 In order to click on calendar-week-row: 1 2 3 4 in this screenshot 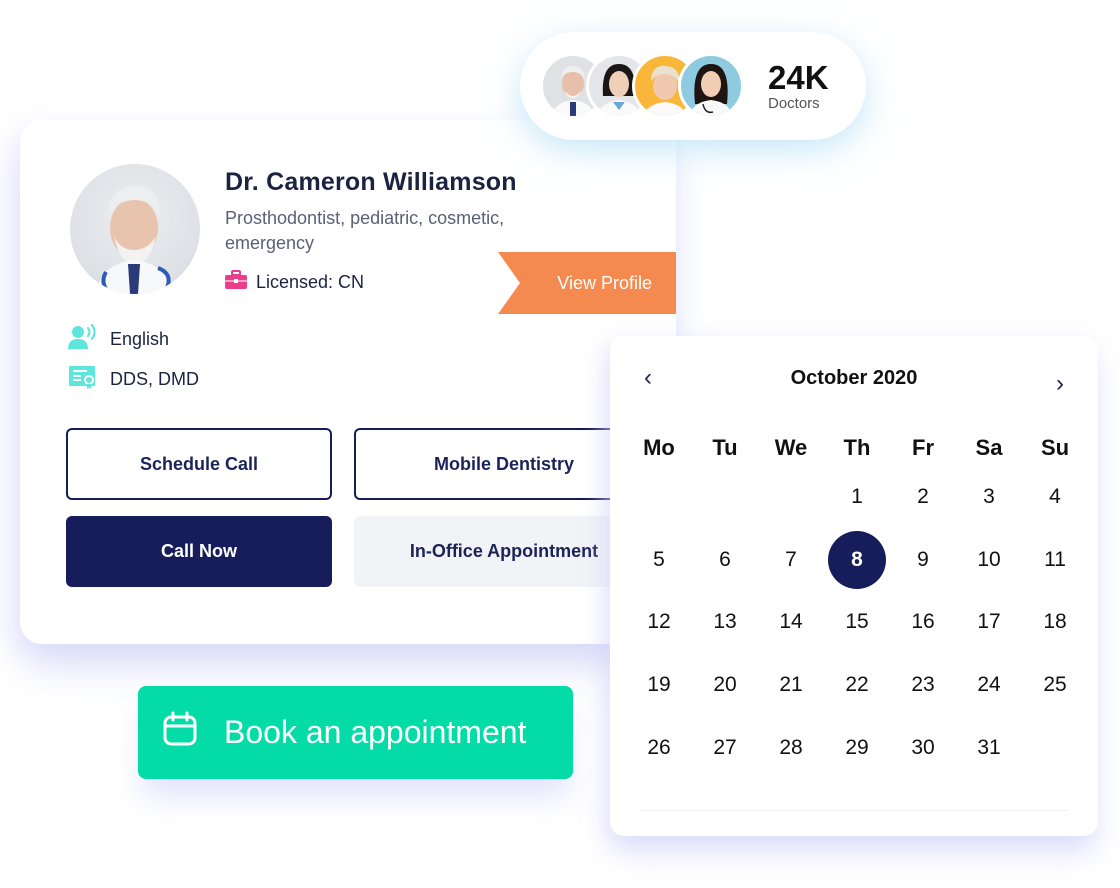, I will do `click(862, 497)`.